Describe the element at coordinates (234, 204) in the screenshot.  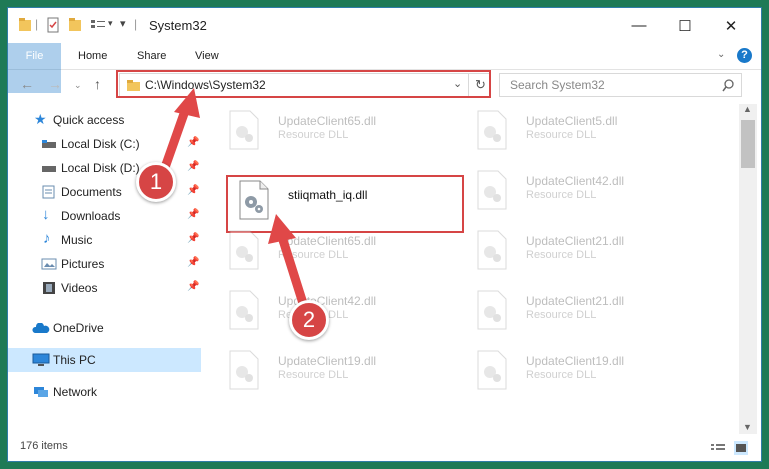
I see `annotation-overlay` at that location.